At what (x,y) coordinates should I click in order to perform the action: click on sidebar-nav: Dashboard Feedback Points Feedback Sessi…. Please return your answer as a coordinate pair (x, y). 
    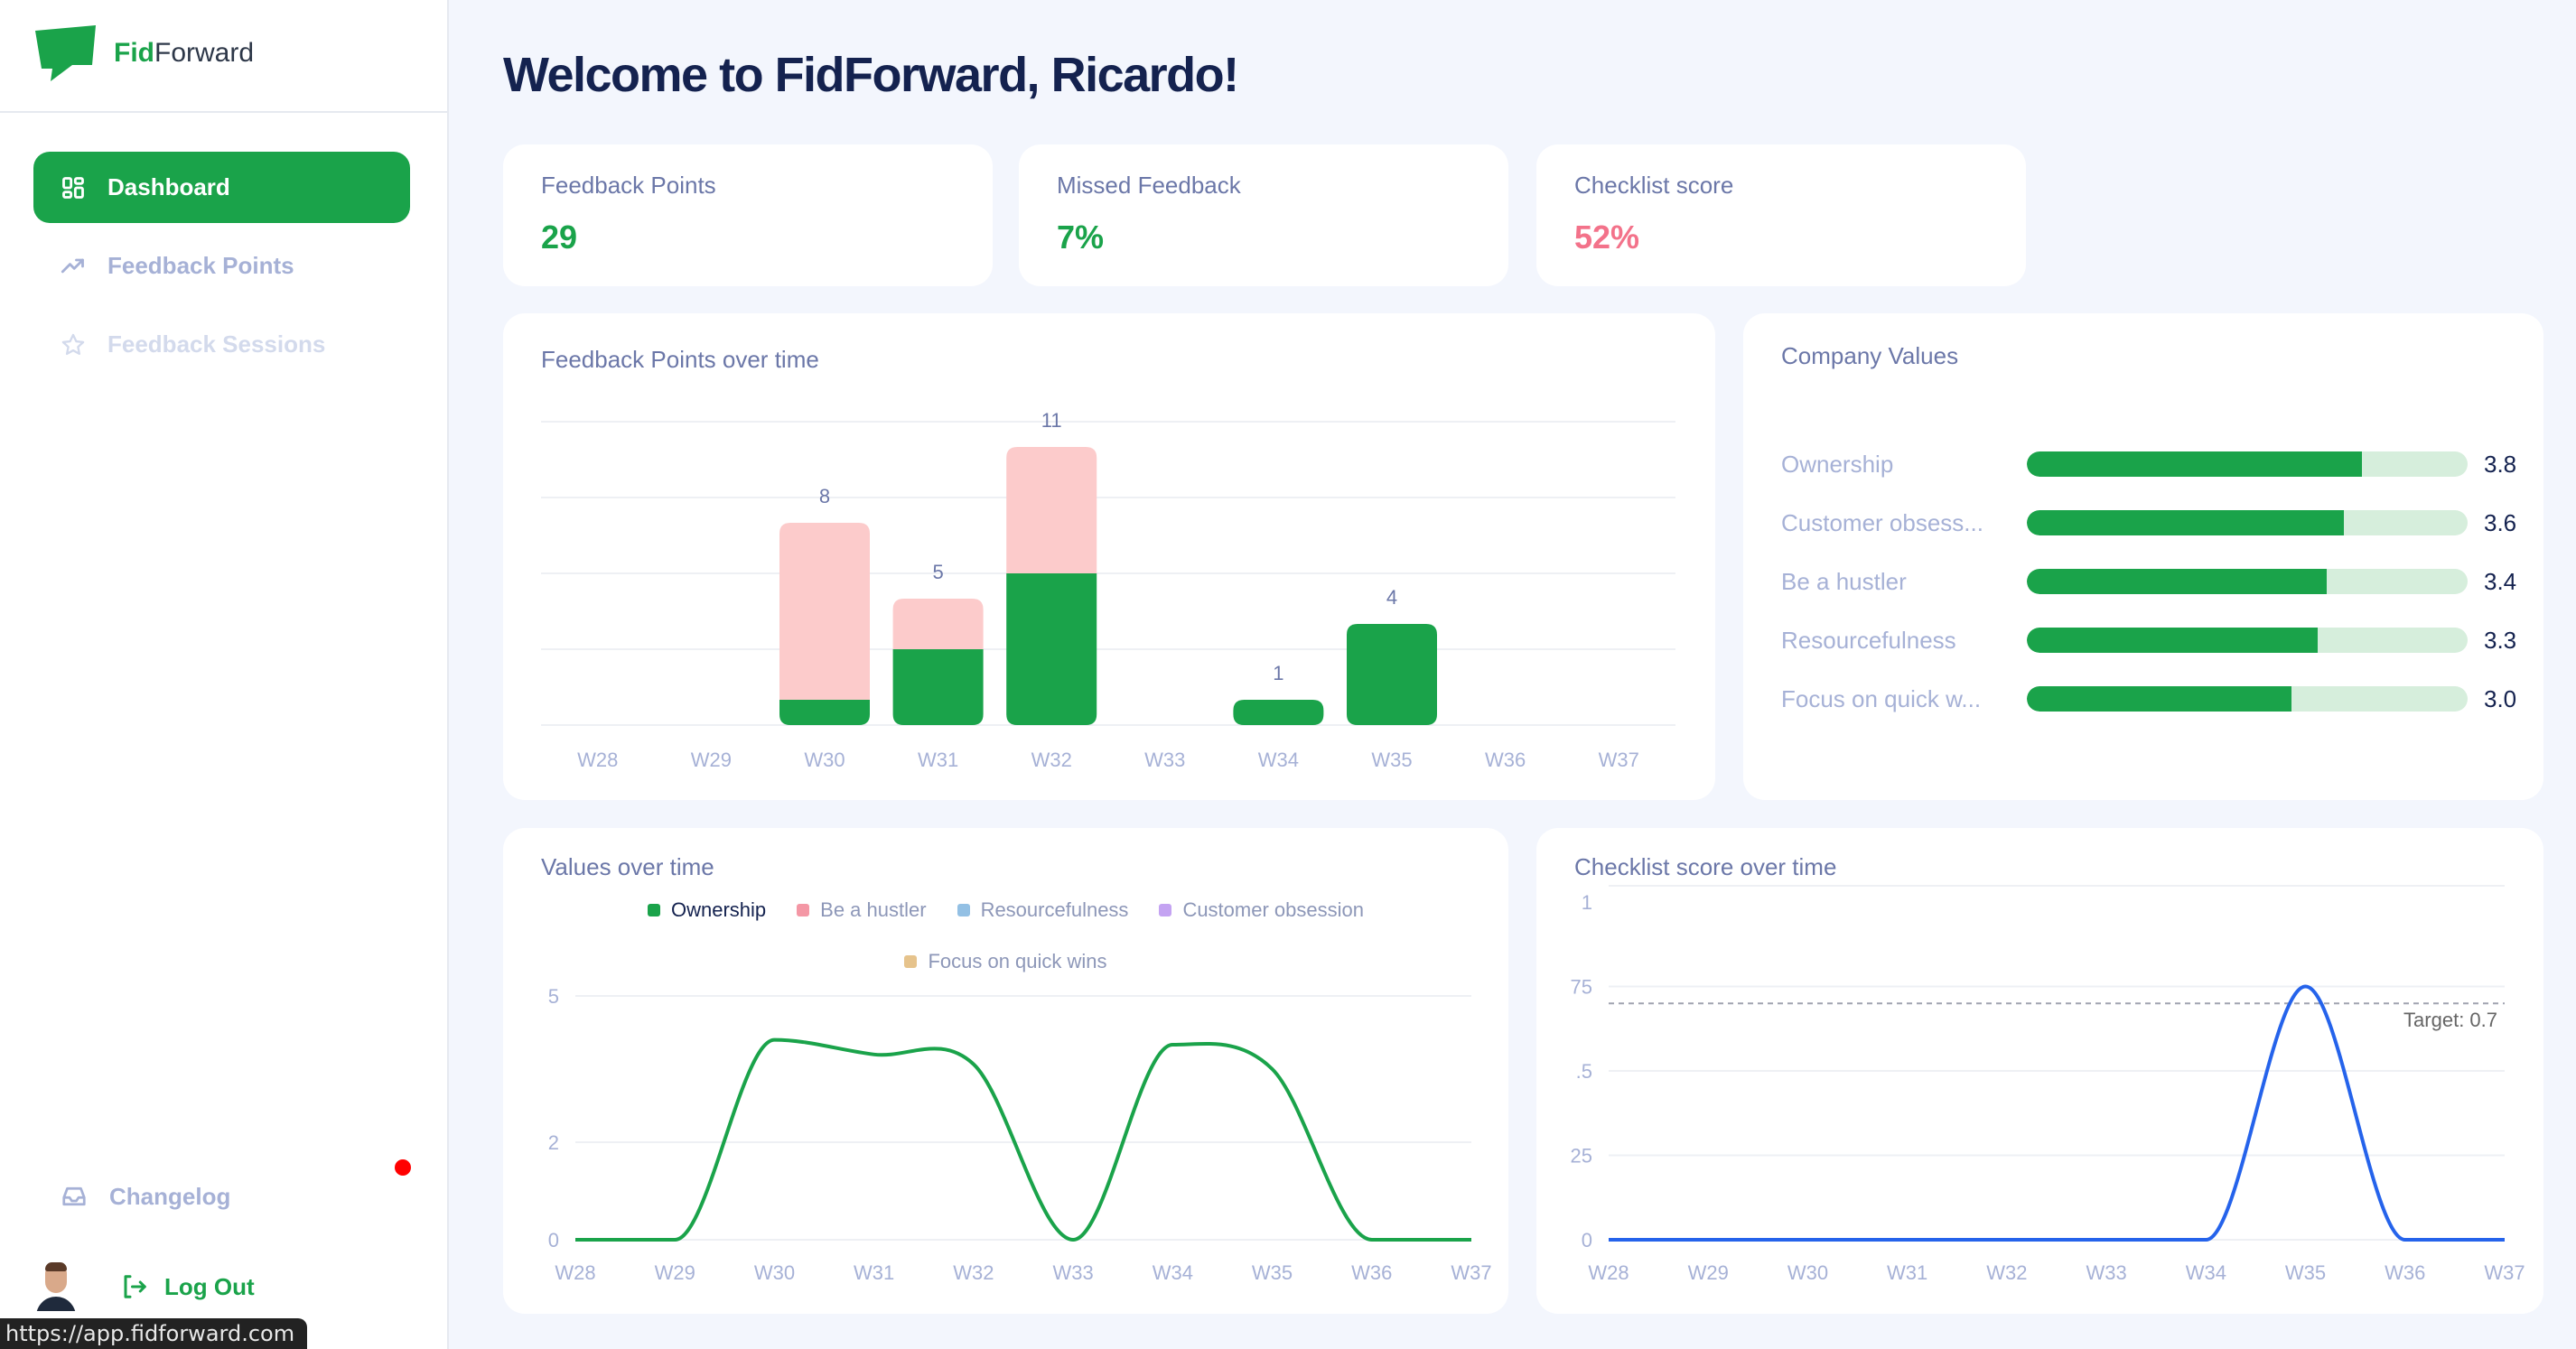
    Looking at the image, I should click on (221, 269).